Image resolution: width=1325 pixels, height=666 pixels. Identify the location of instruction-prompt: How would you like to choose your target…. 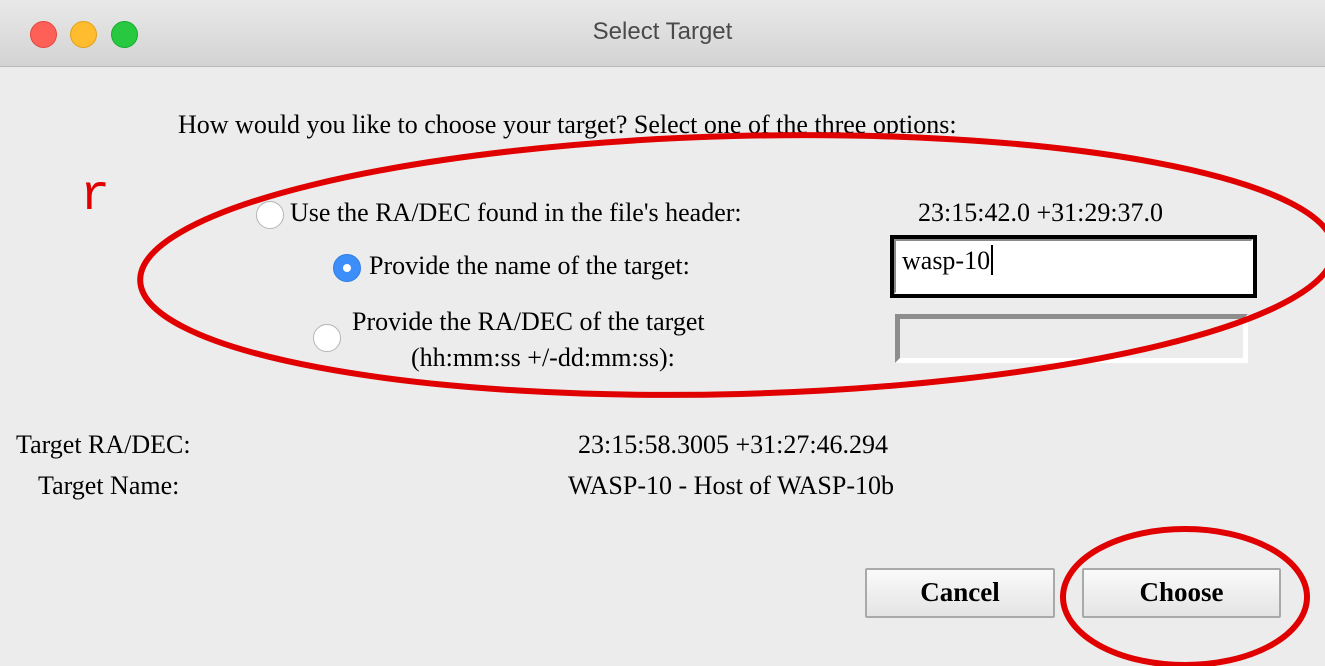
(567, 124).